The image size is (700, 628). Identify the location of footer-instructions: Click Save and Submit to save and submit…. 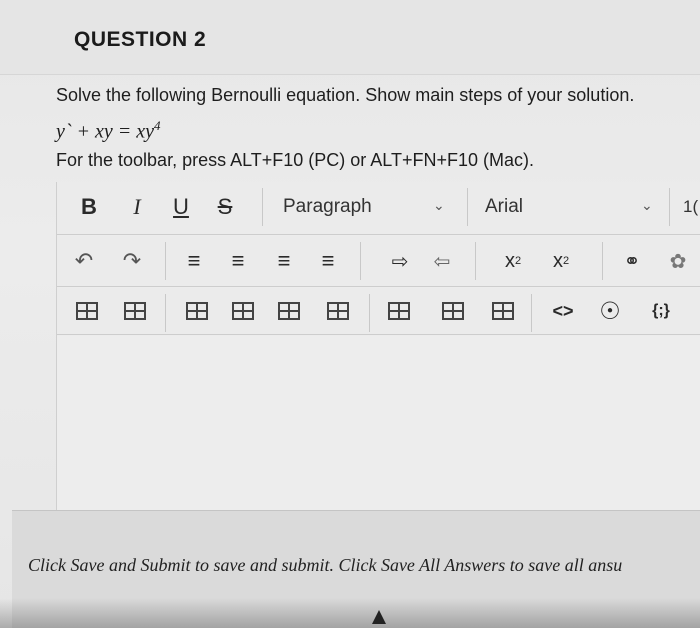
(325, 565).